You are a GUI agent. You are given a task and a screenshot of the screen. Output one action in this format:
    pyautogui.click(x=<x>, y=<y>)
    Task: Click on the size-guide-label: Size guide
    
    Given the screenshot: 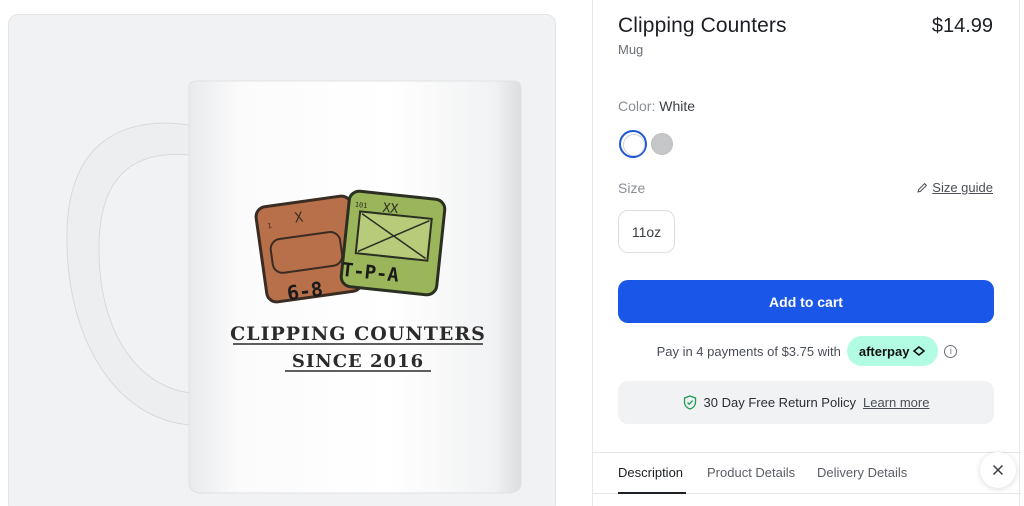 What is the action you would take?
    pyautogui.click(x=962, y=187)
    